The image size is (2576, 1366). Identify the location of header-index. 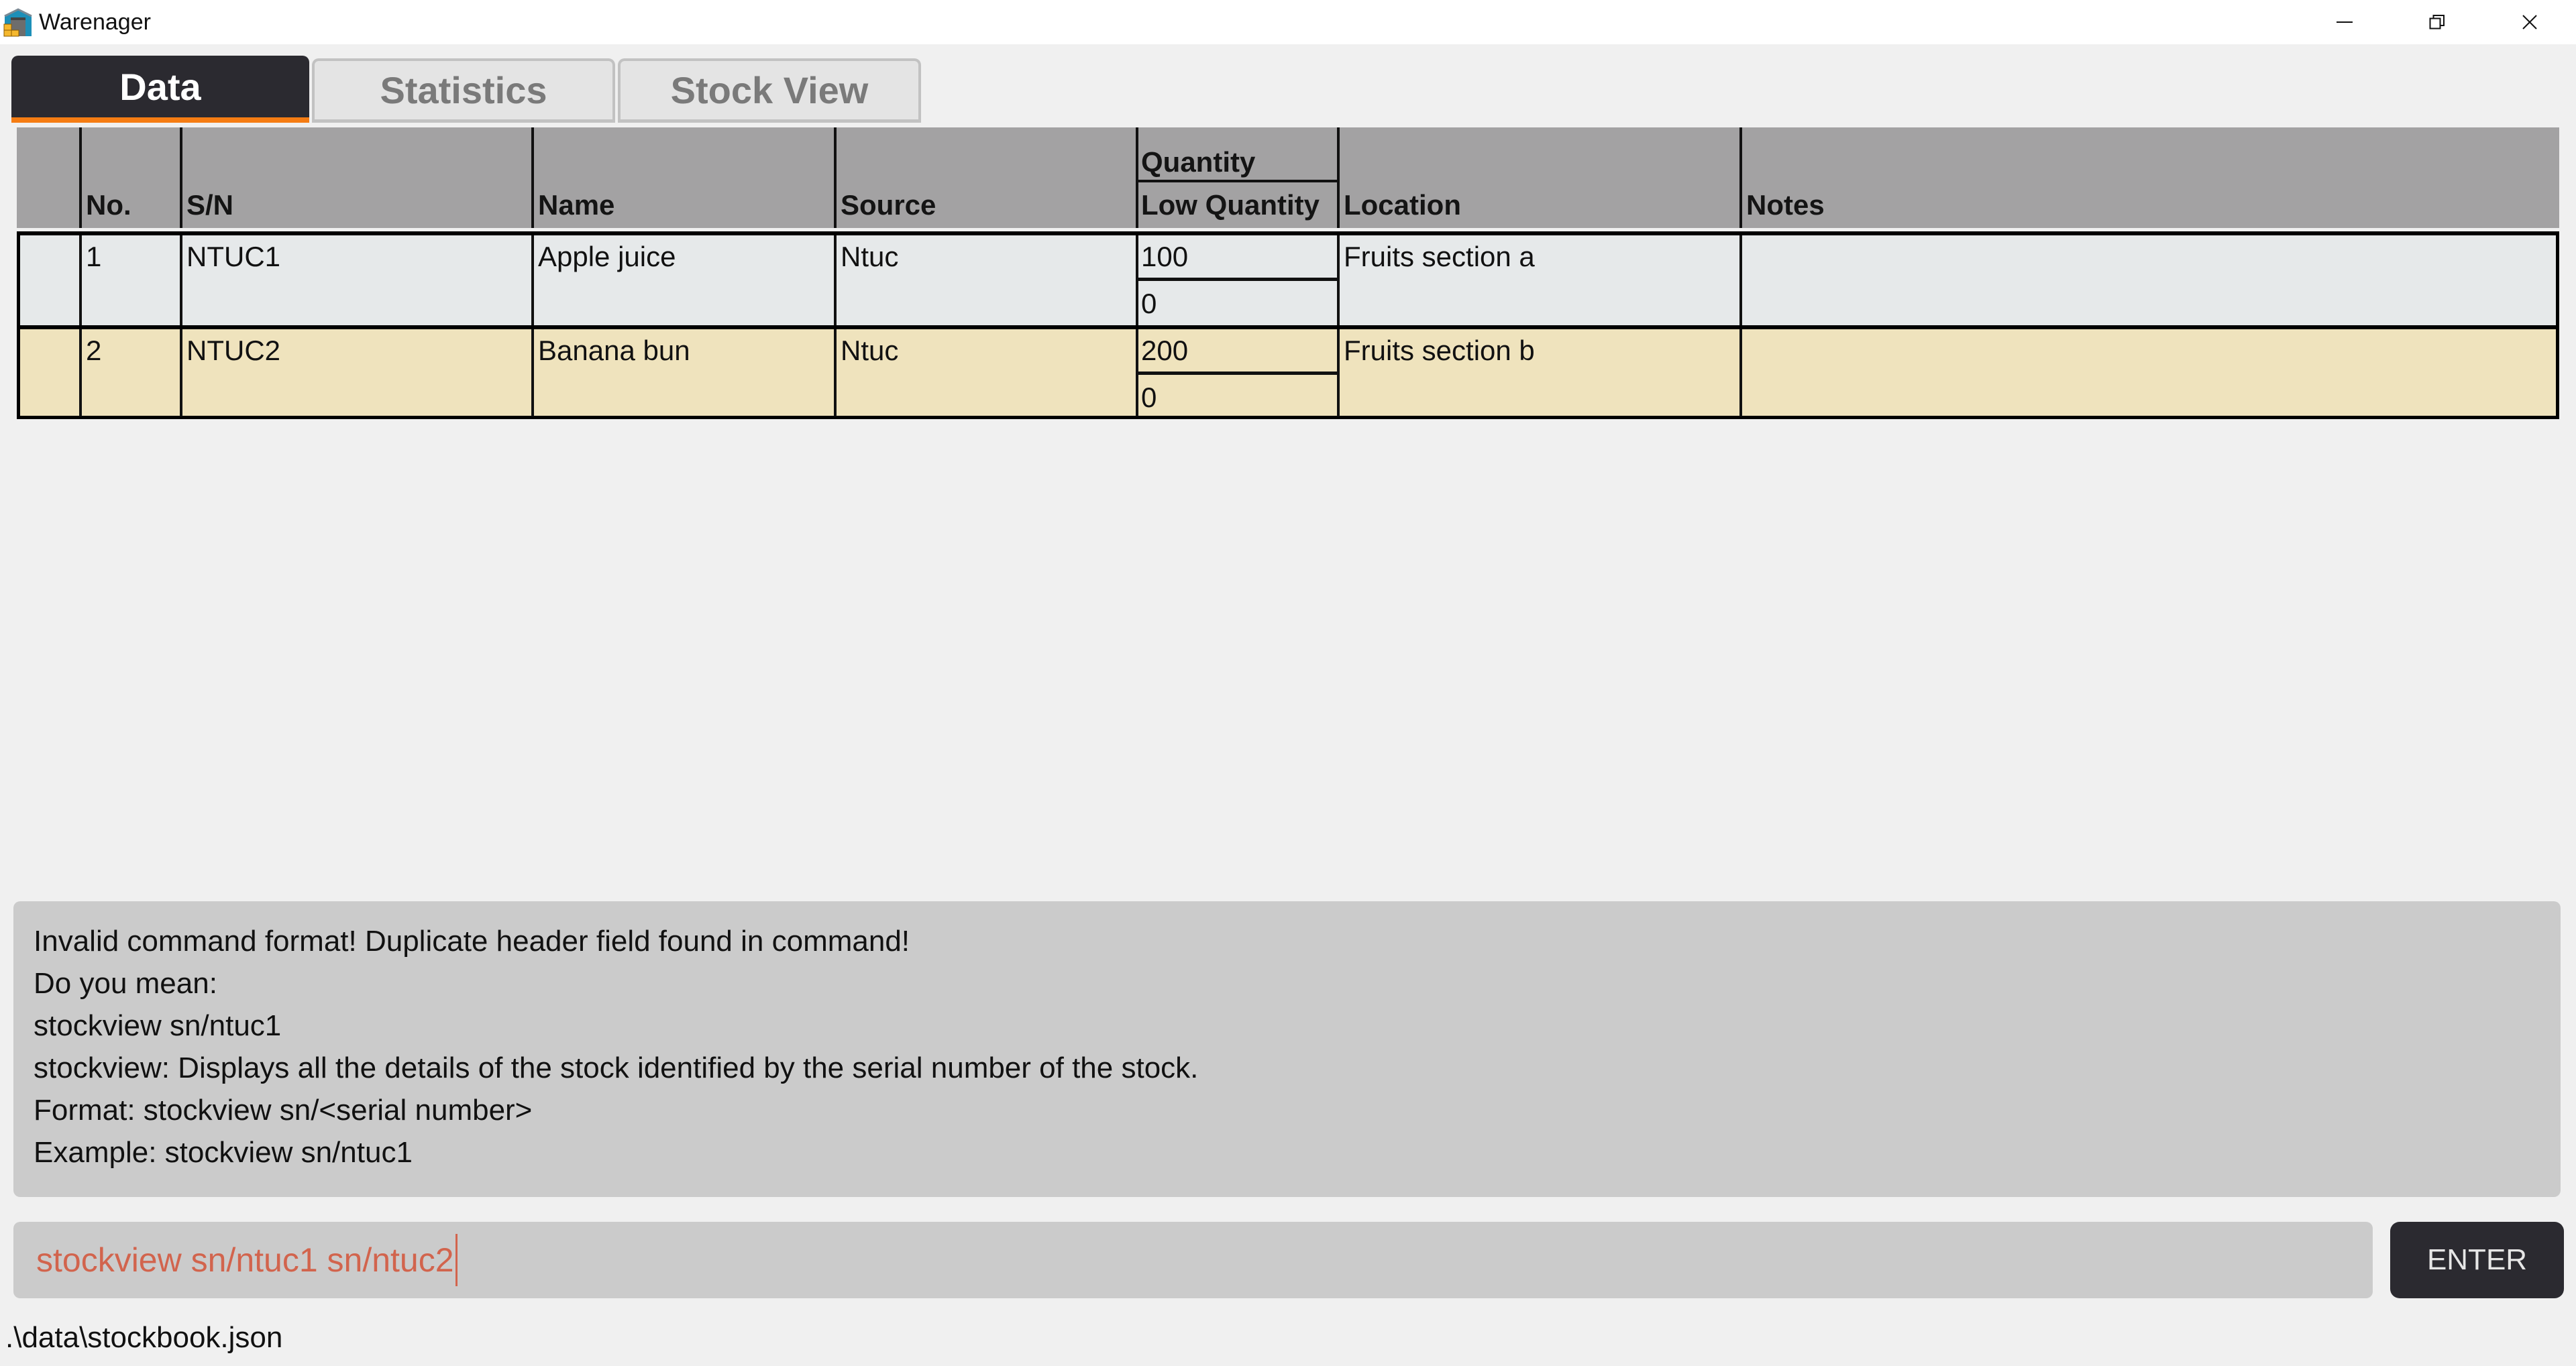
(48, 177).